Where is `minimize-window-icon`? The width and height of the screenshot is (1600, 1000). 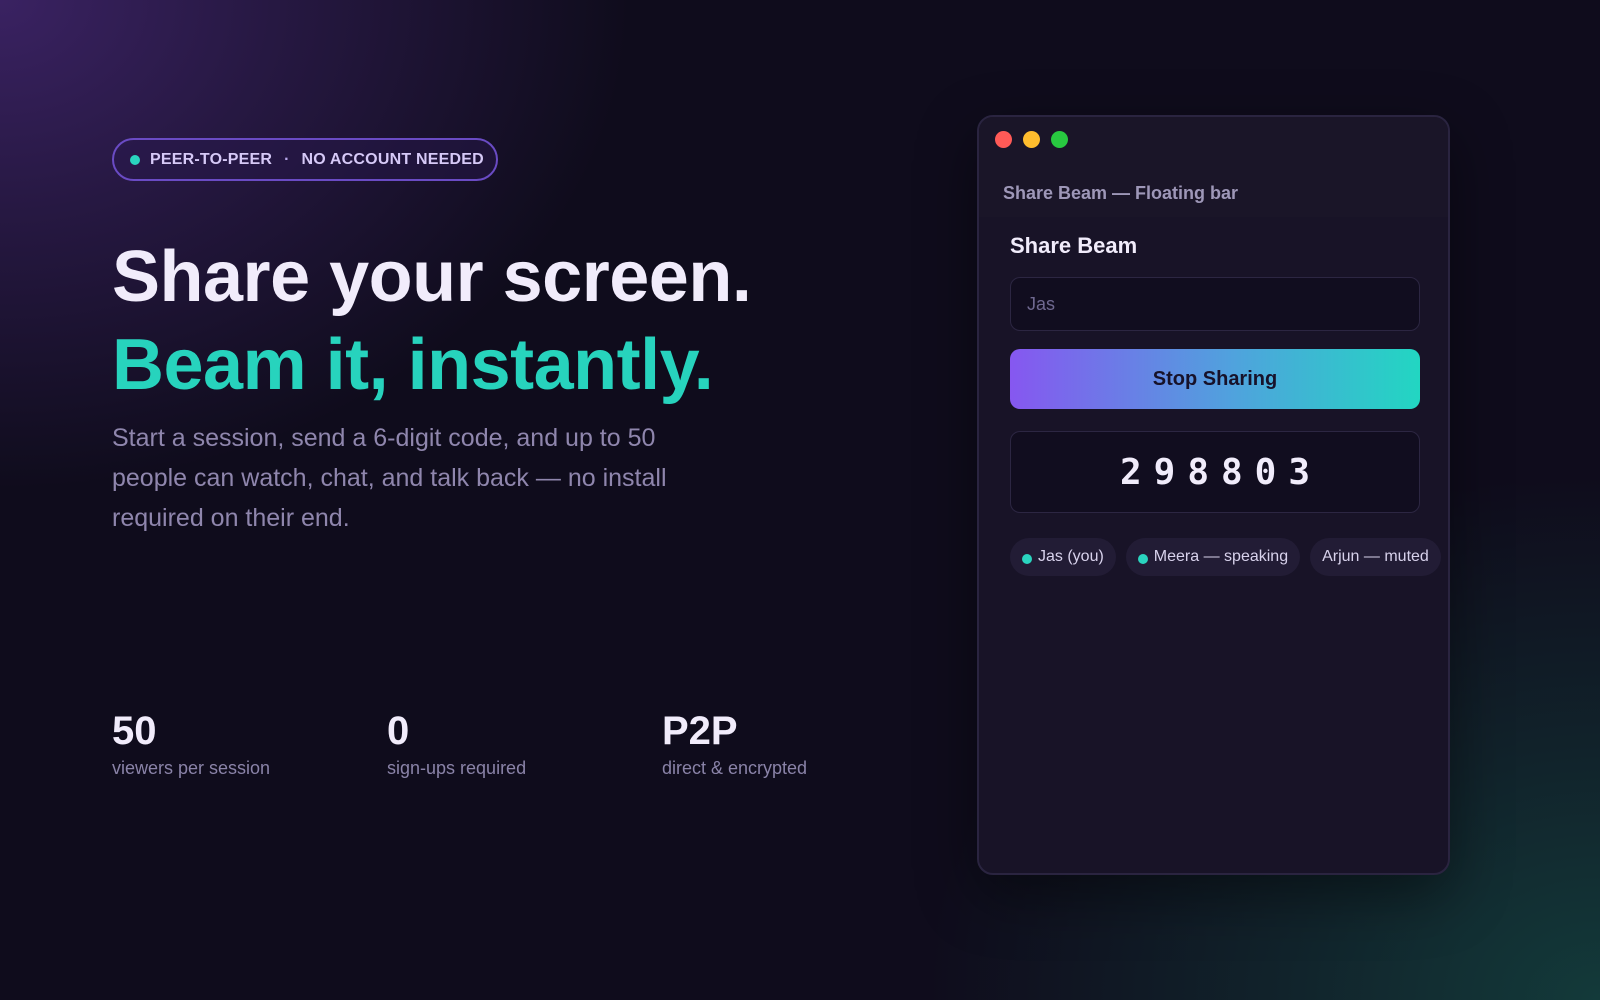 minimize-window-icon is located at coordinates (1031, 139).